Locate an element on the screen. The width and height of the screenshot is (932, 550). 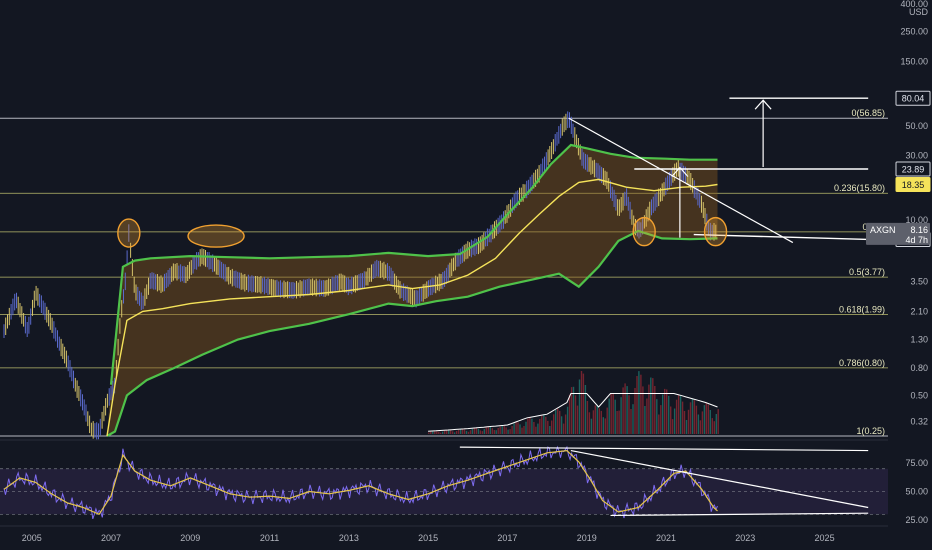
symbol-name: AXGN is located at coordinates (883, 230).